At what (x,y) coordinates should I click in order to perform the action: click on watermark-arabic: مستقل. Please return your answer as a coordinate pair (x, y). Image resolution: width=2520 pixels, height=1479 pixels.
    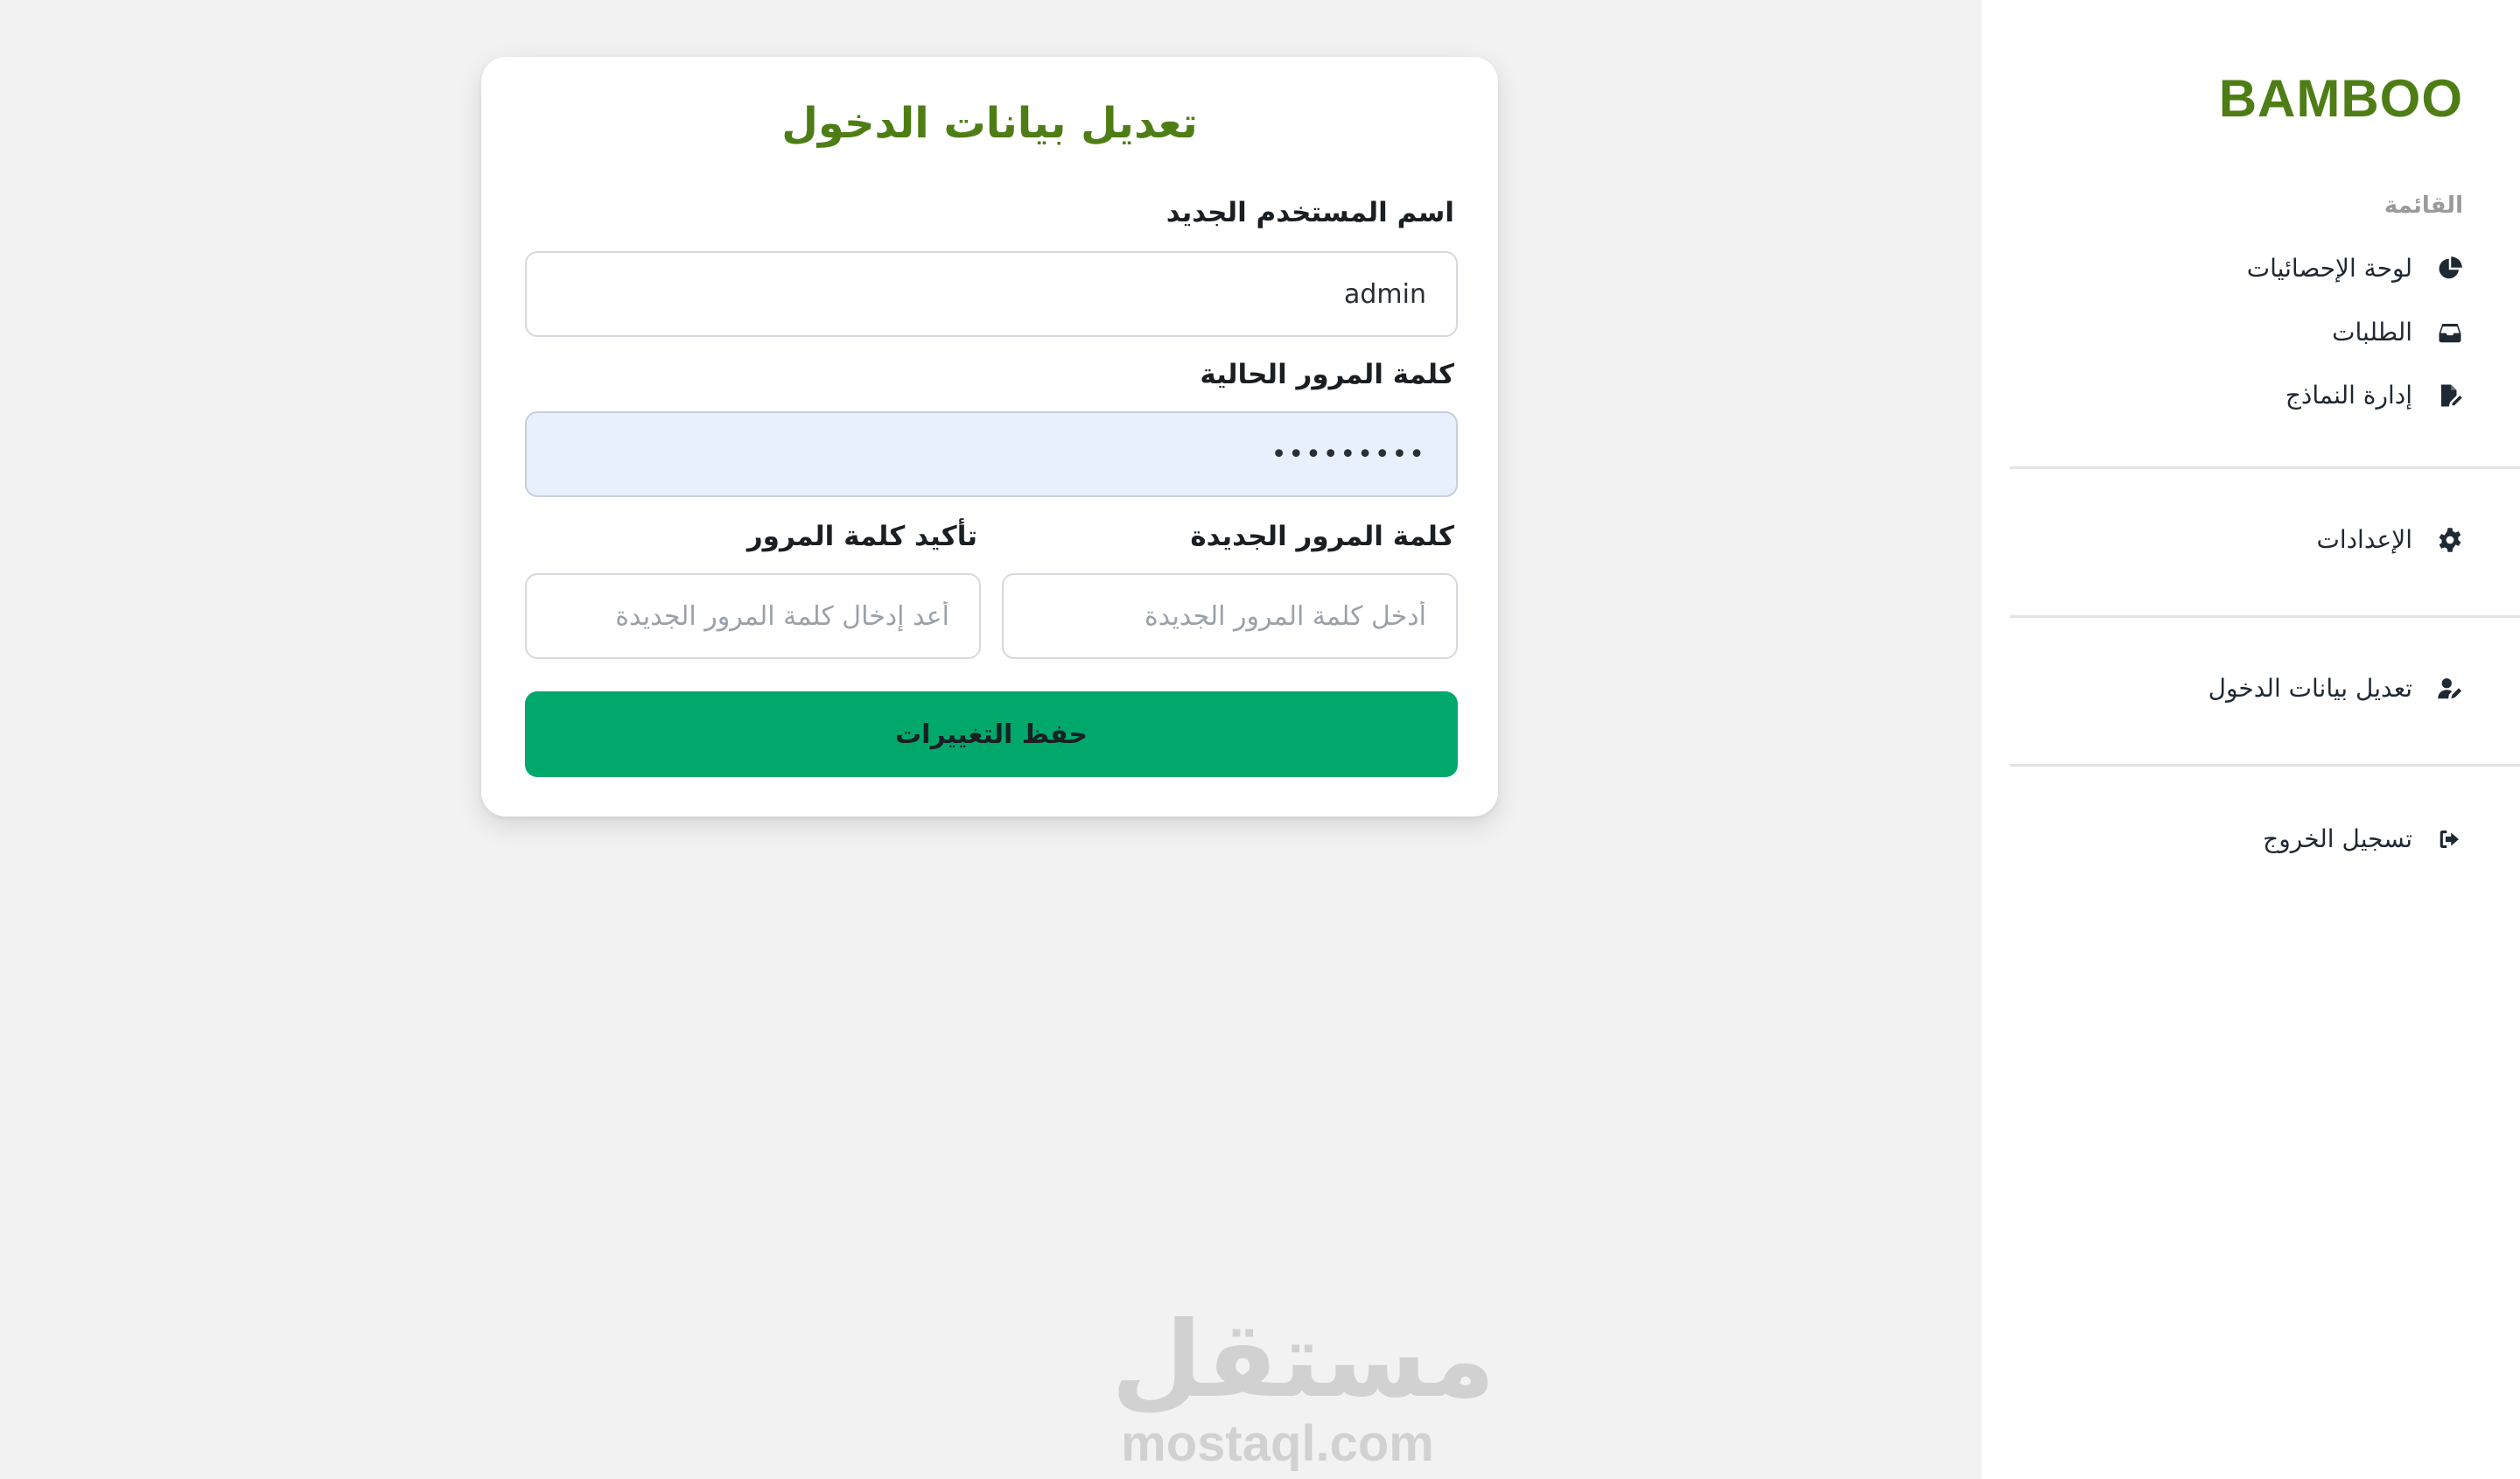
    Looking at the image, I should click on (1303, 1361).